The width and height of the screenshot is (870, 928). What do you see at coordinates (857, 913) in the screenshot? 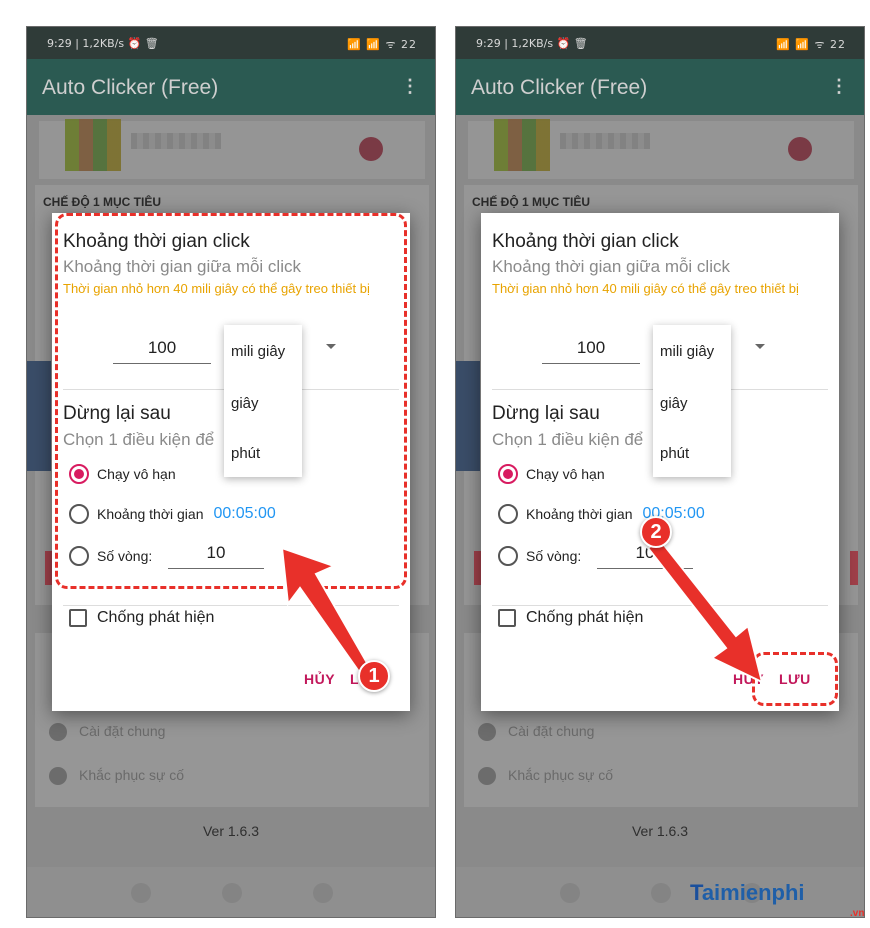
I see `watermark-suffix: .vn` at bounding box center [857, 913].